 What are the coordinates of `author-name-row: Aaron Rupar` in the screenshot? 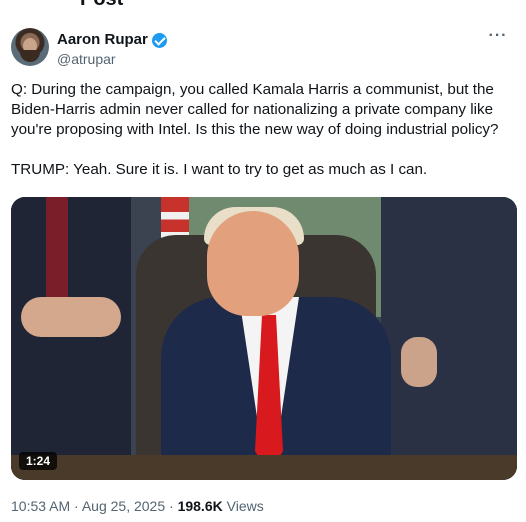 It's located at (112, 40).